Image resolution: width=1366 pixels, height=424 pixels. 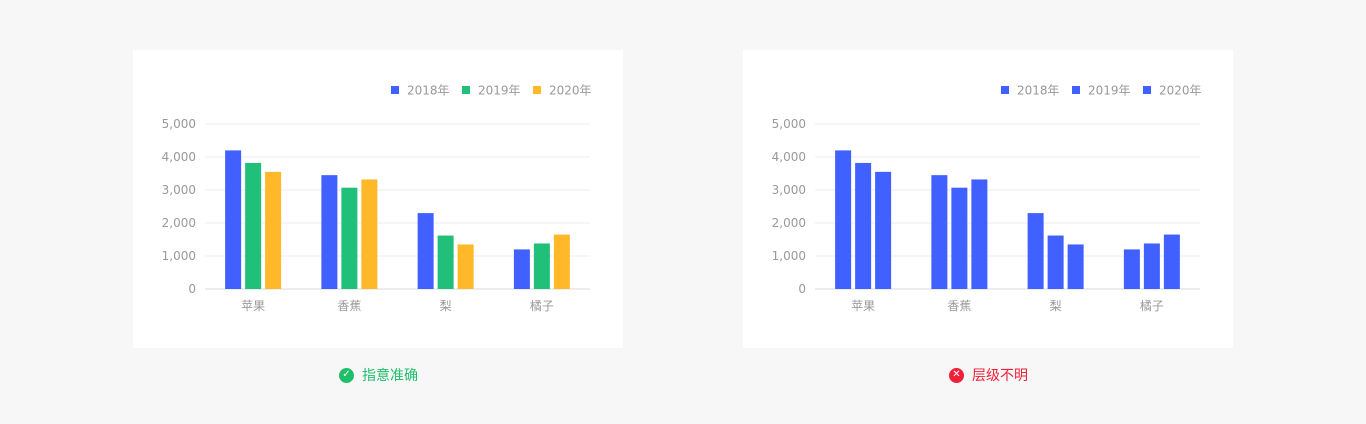 I want to click on caption-good: ✓ 指意准确, so click(x=378, y=375).